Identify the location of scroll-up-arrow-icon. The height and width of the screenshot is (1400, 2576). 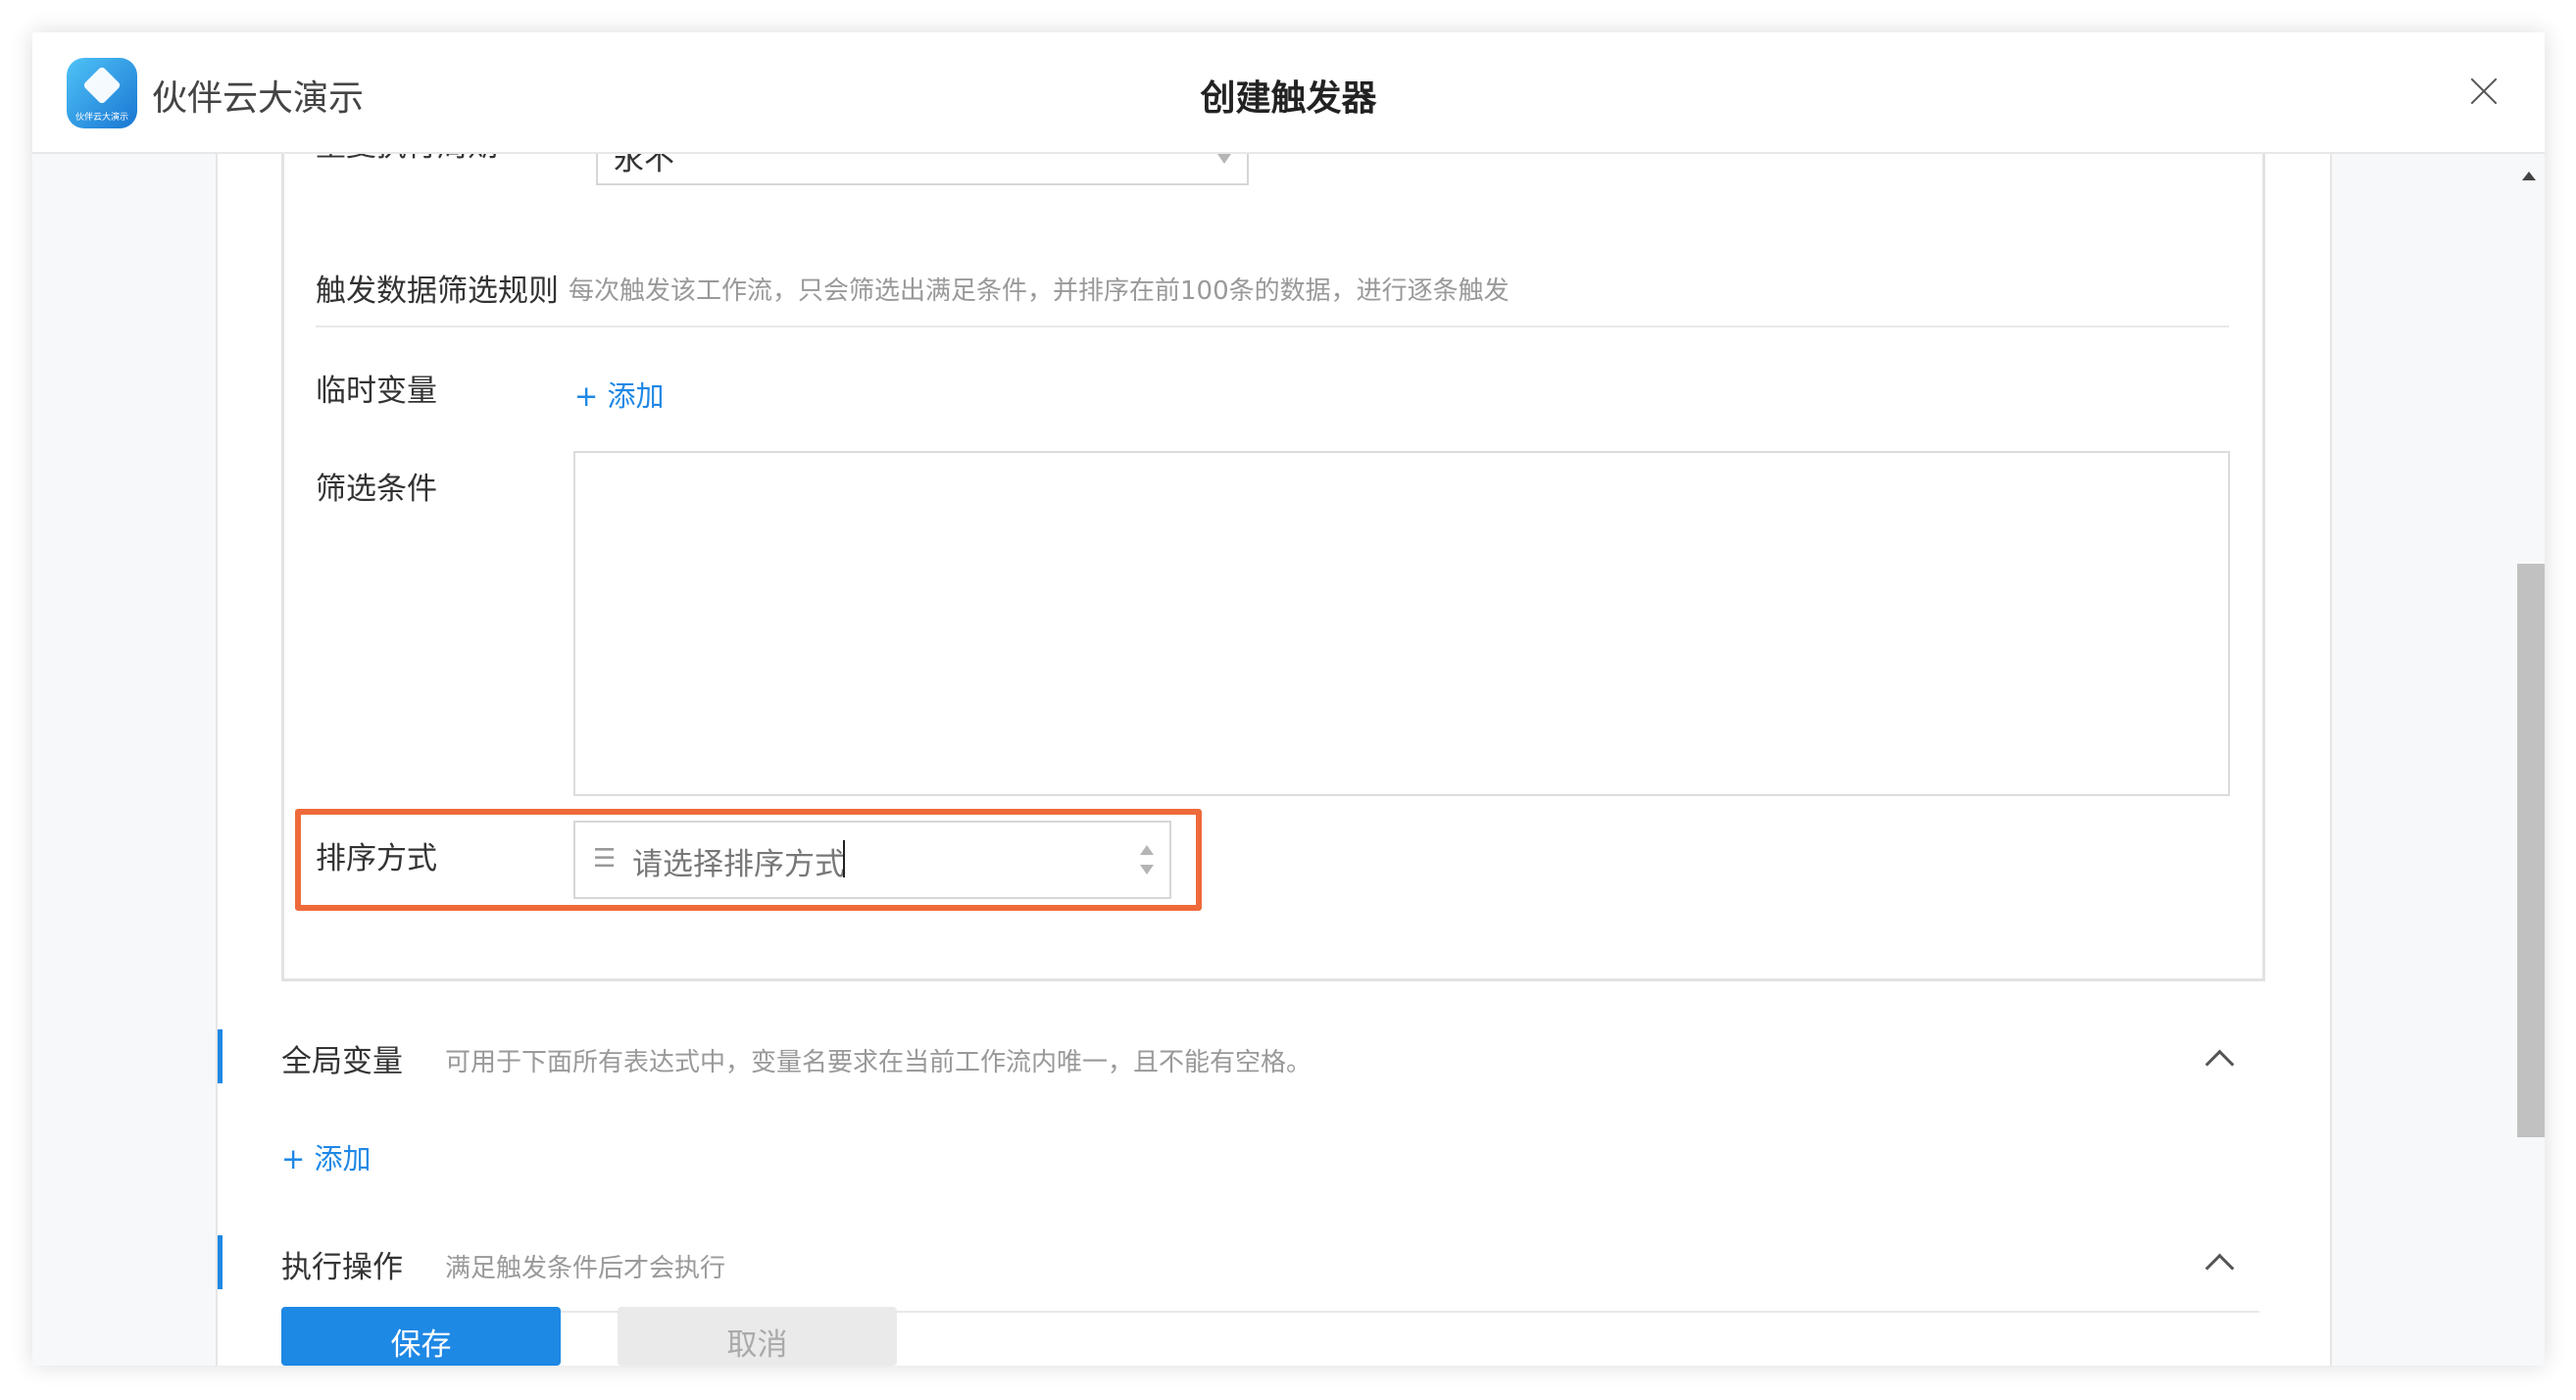
(2529, 176).